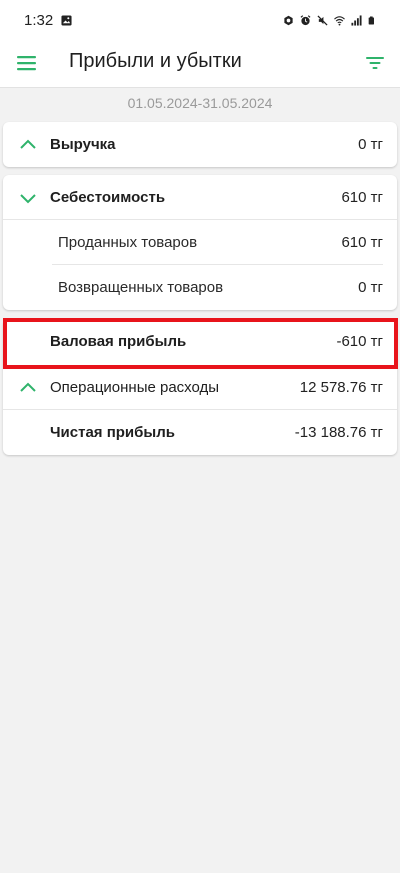 Image resolution: width=400 pixels, height=873 pixels. Describe the element at coordinates (83, 144) in the screenshot. I see `revenue-label: Выручка` at that location.